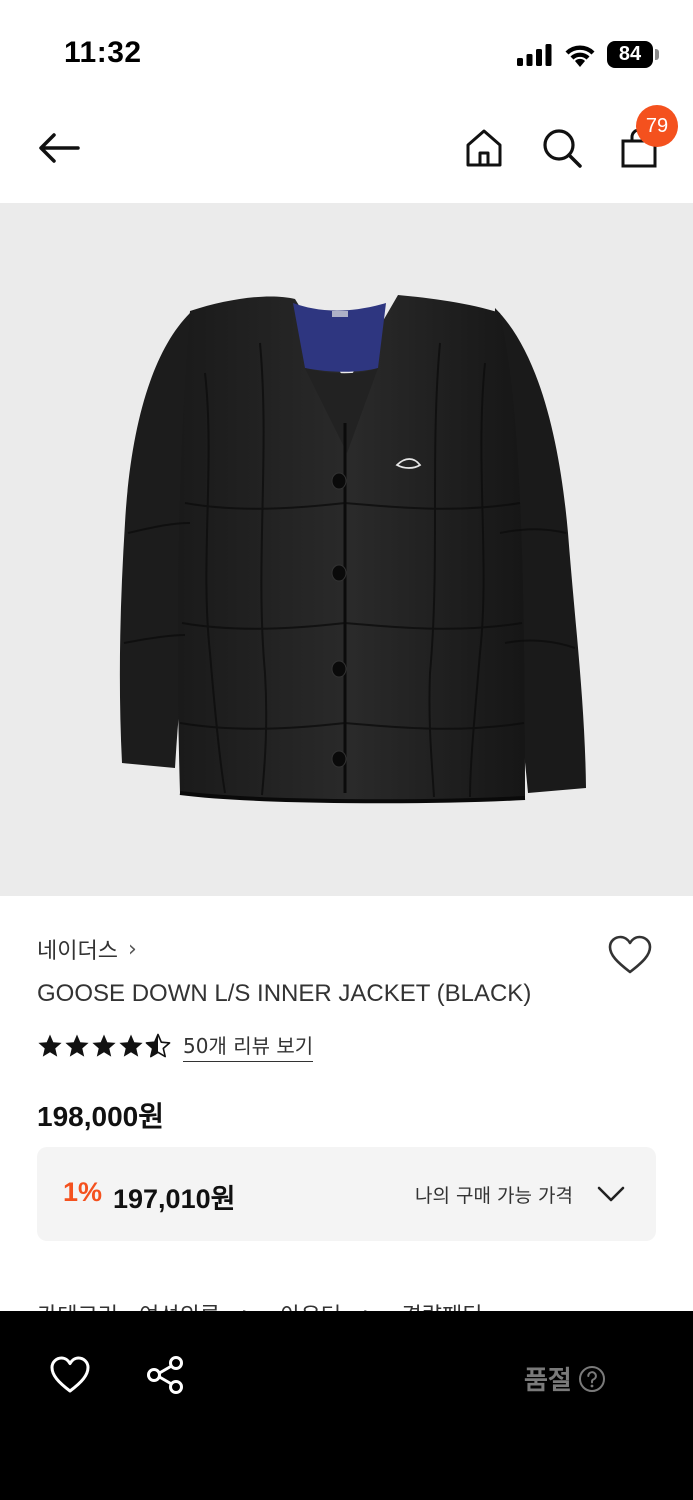  Describe the element at coordinates (657, 54) in the screenshot. I see `battery-tip` at that location.